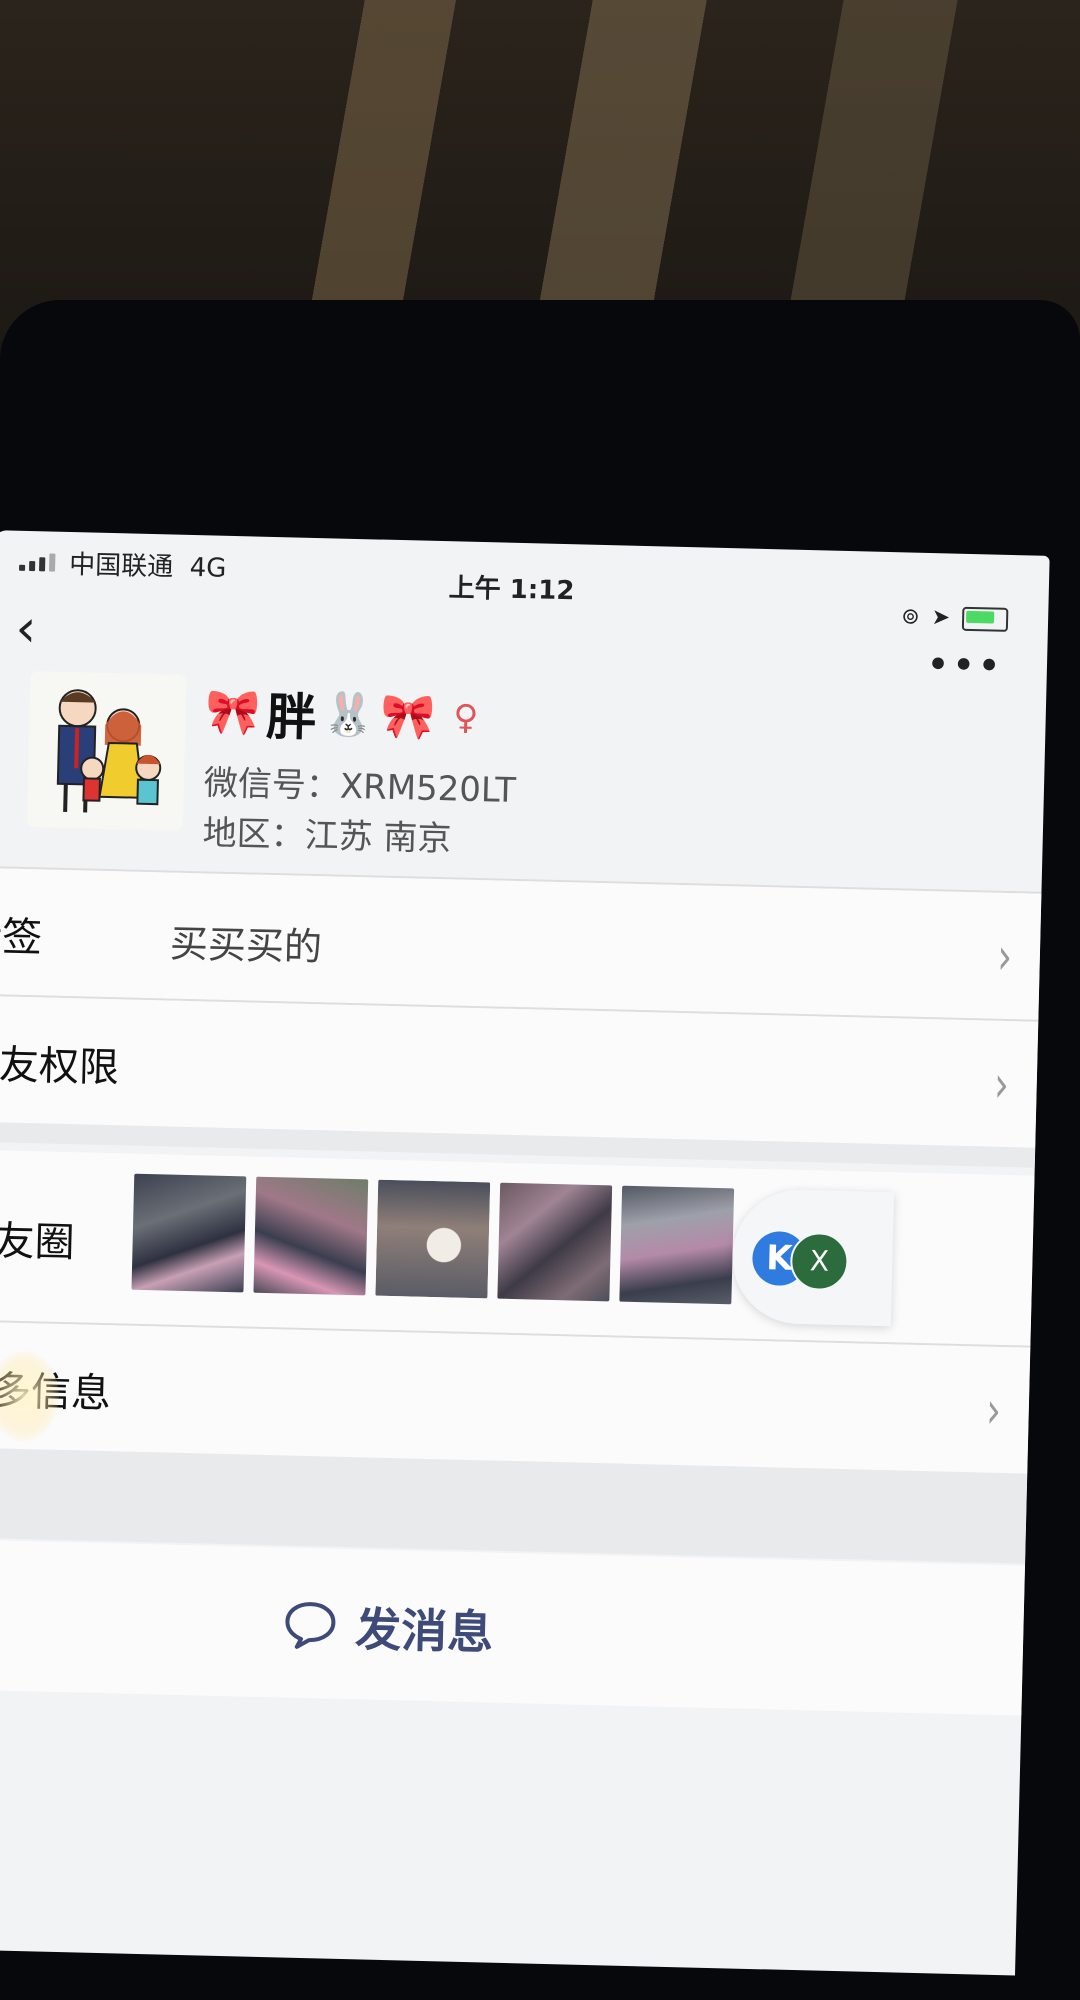  I want to click on send-message-label: 发消息, so click(424, 1631).